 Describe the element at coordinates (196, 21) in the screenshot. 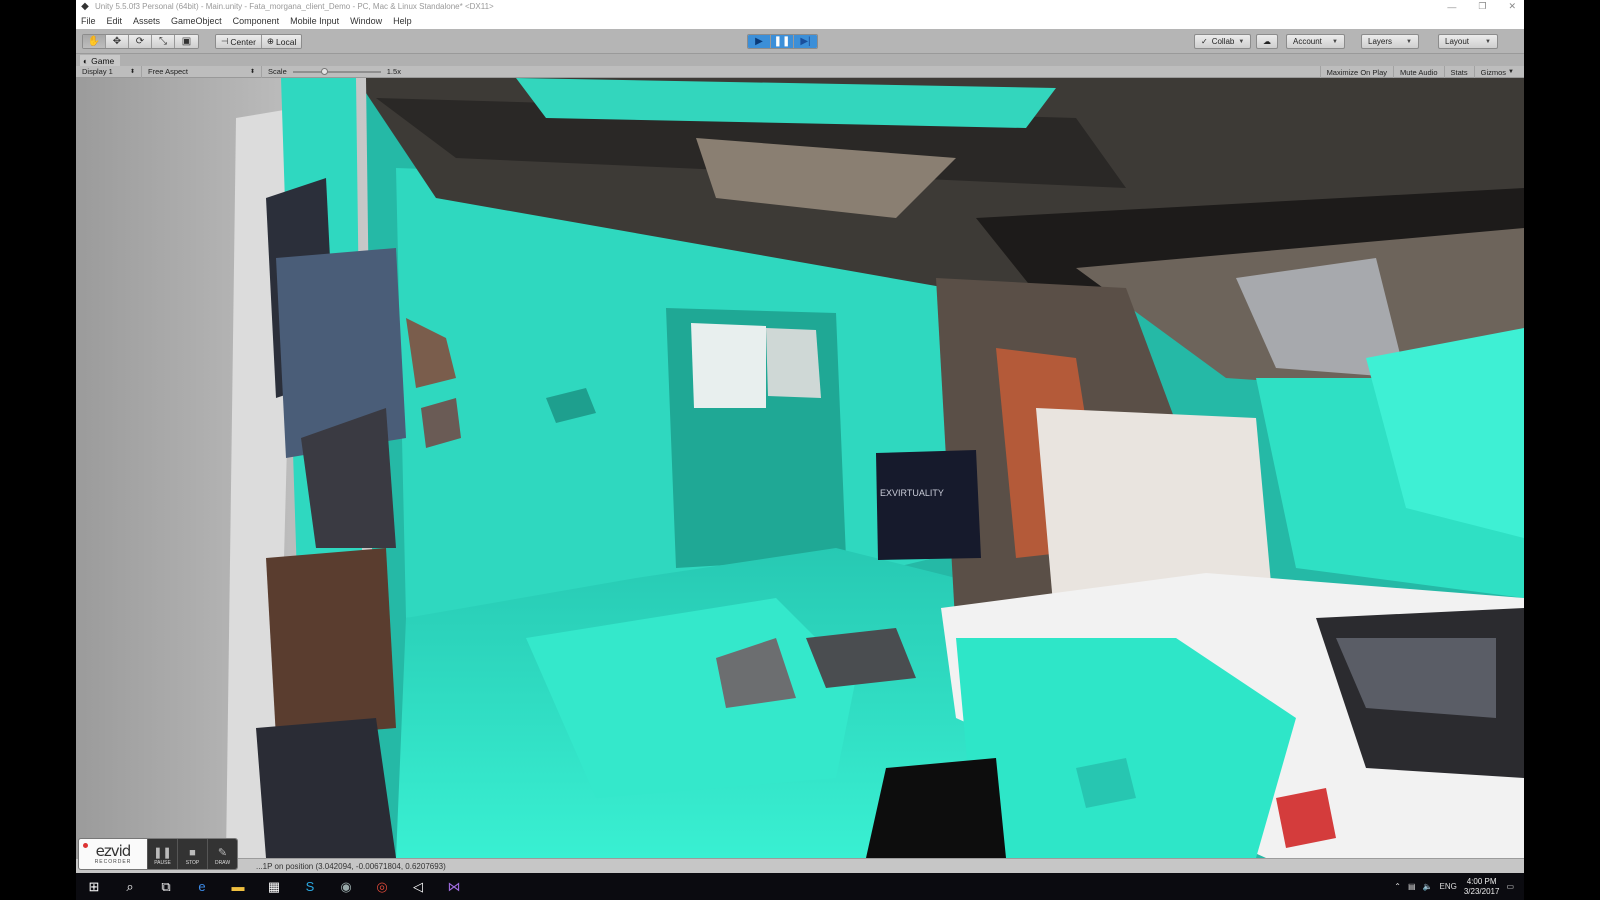

I see `menu-gameobject: GameObject` at that location.